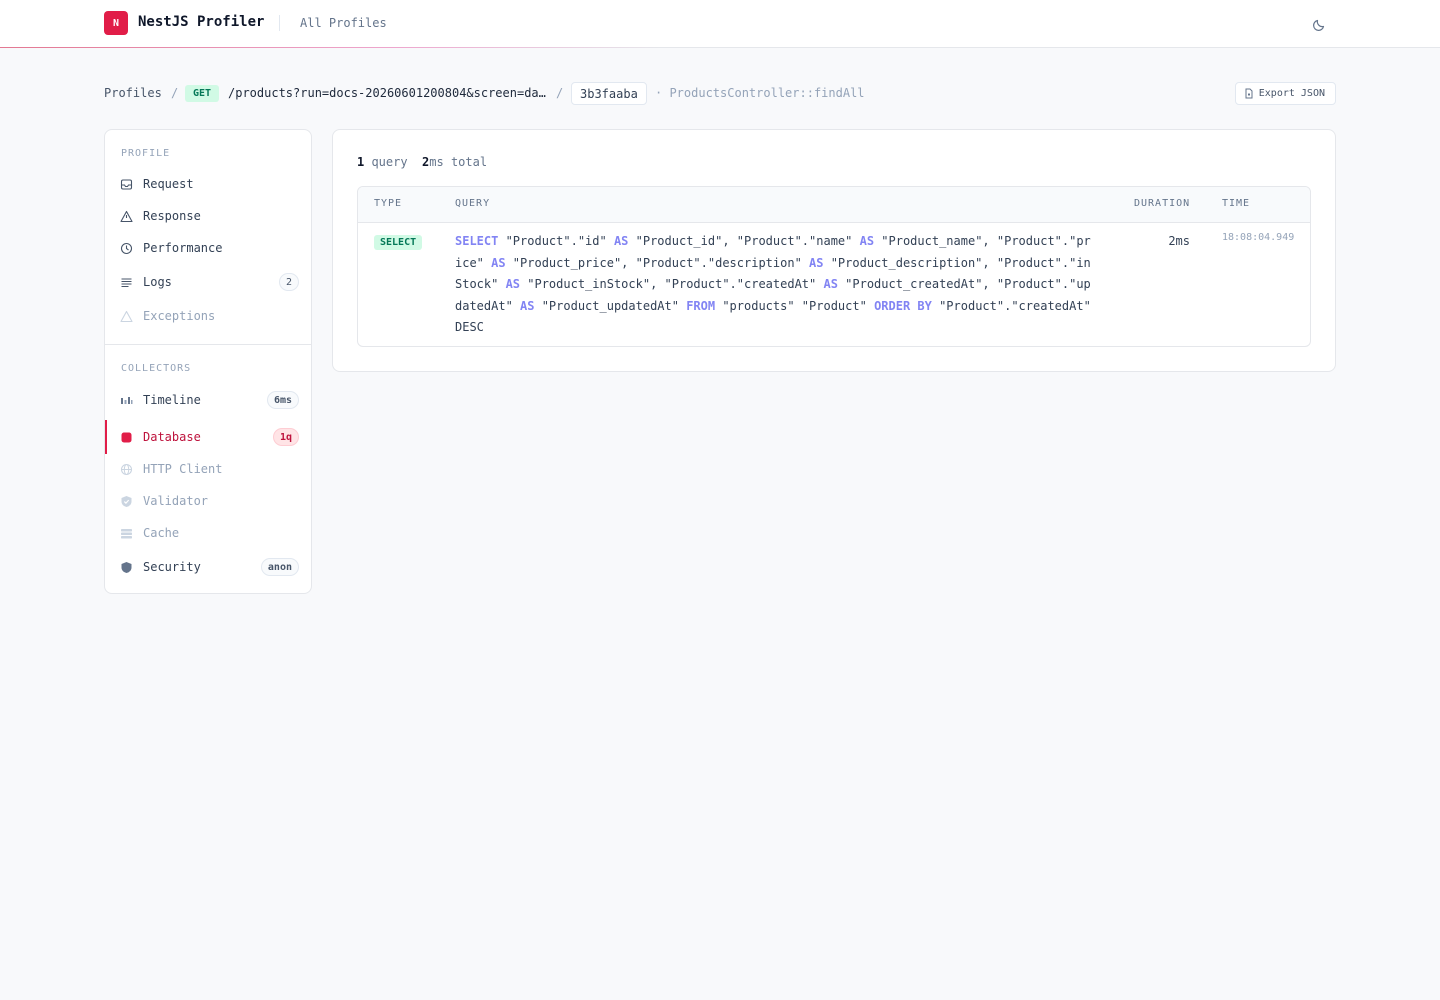 This screenshot has width=1440, height=1000. Describe the element at coordinates (388, 203) in the screenshot. I see `column-header-type: TYPE` at that location.